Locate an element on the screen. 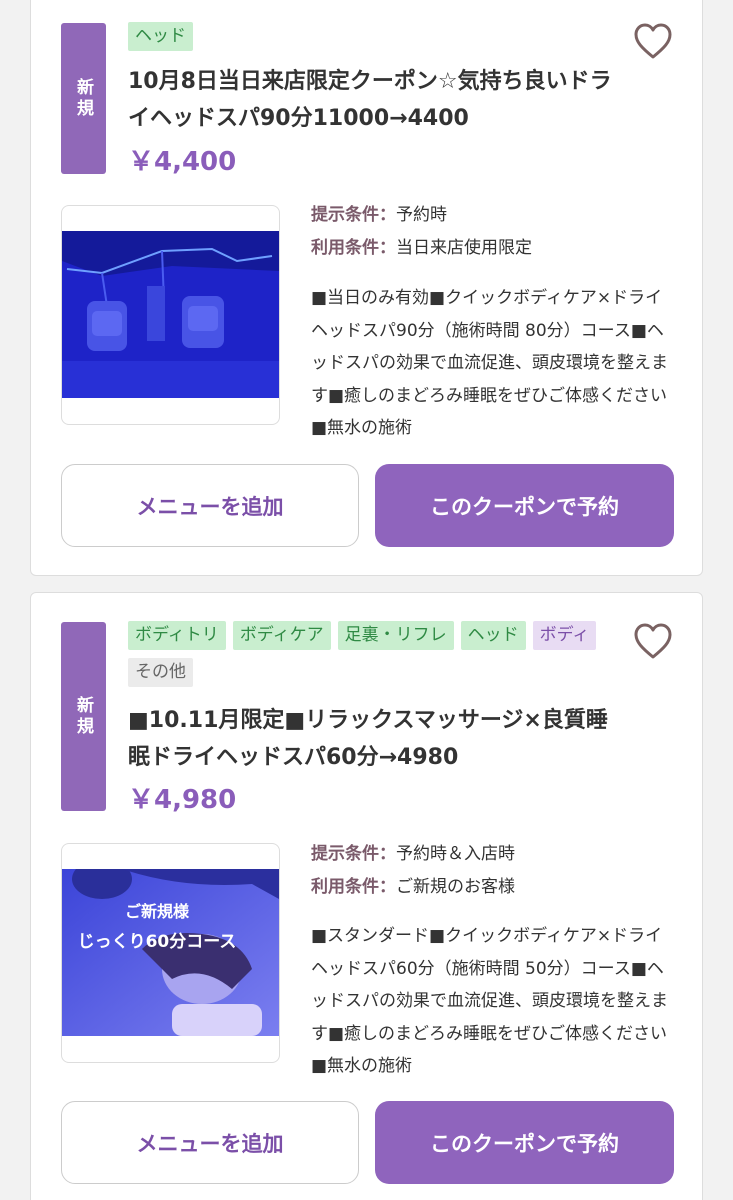 The height and width of the screenshot is (1200, 733). coupon-conditions: 提示条件：予約時 利用条件：当日来店使用限定 is located at coordinates (496, 232).